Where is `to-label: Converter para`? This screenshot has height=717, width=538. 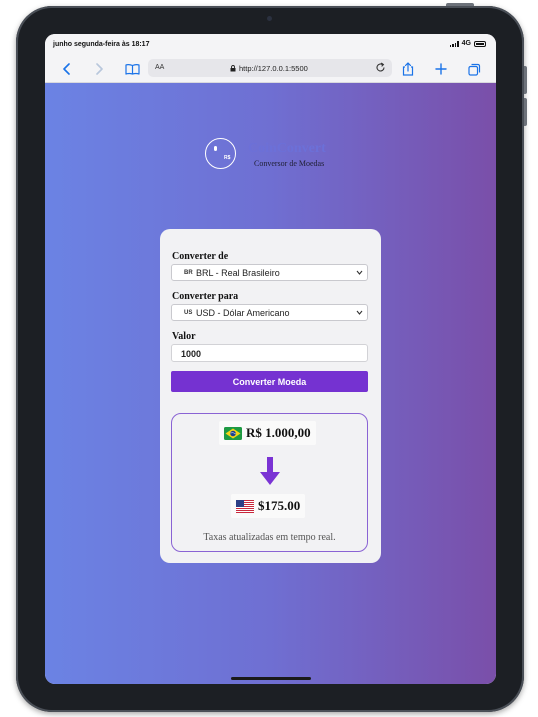 to-label: Converter para is located at coordinates (205, 296).